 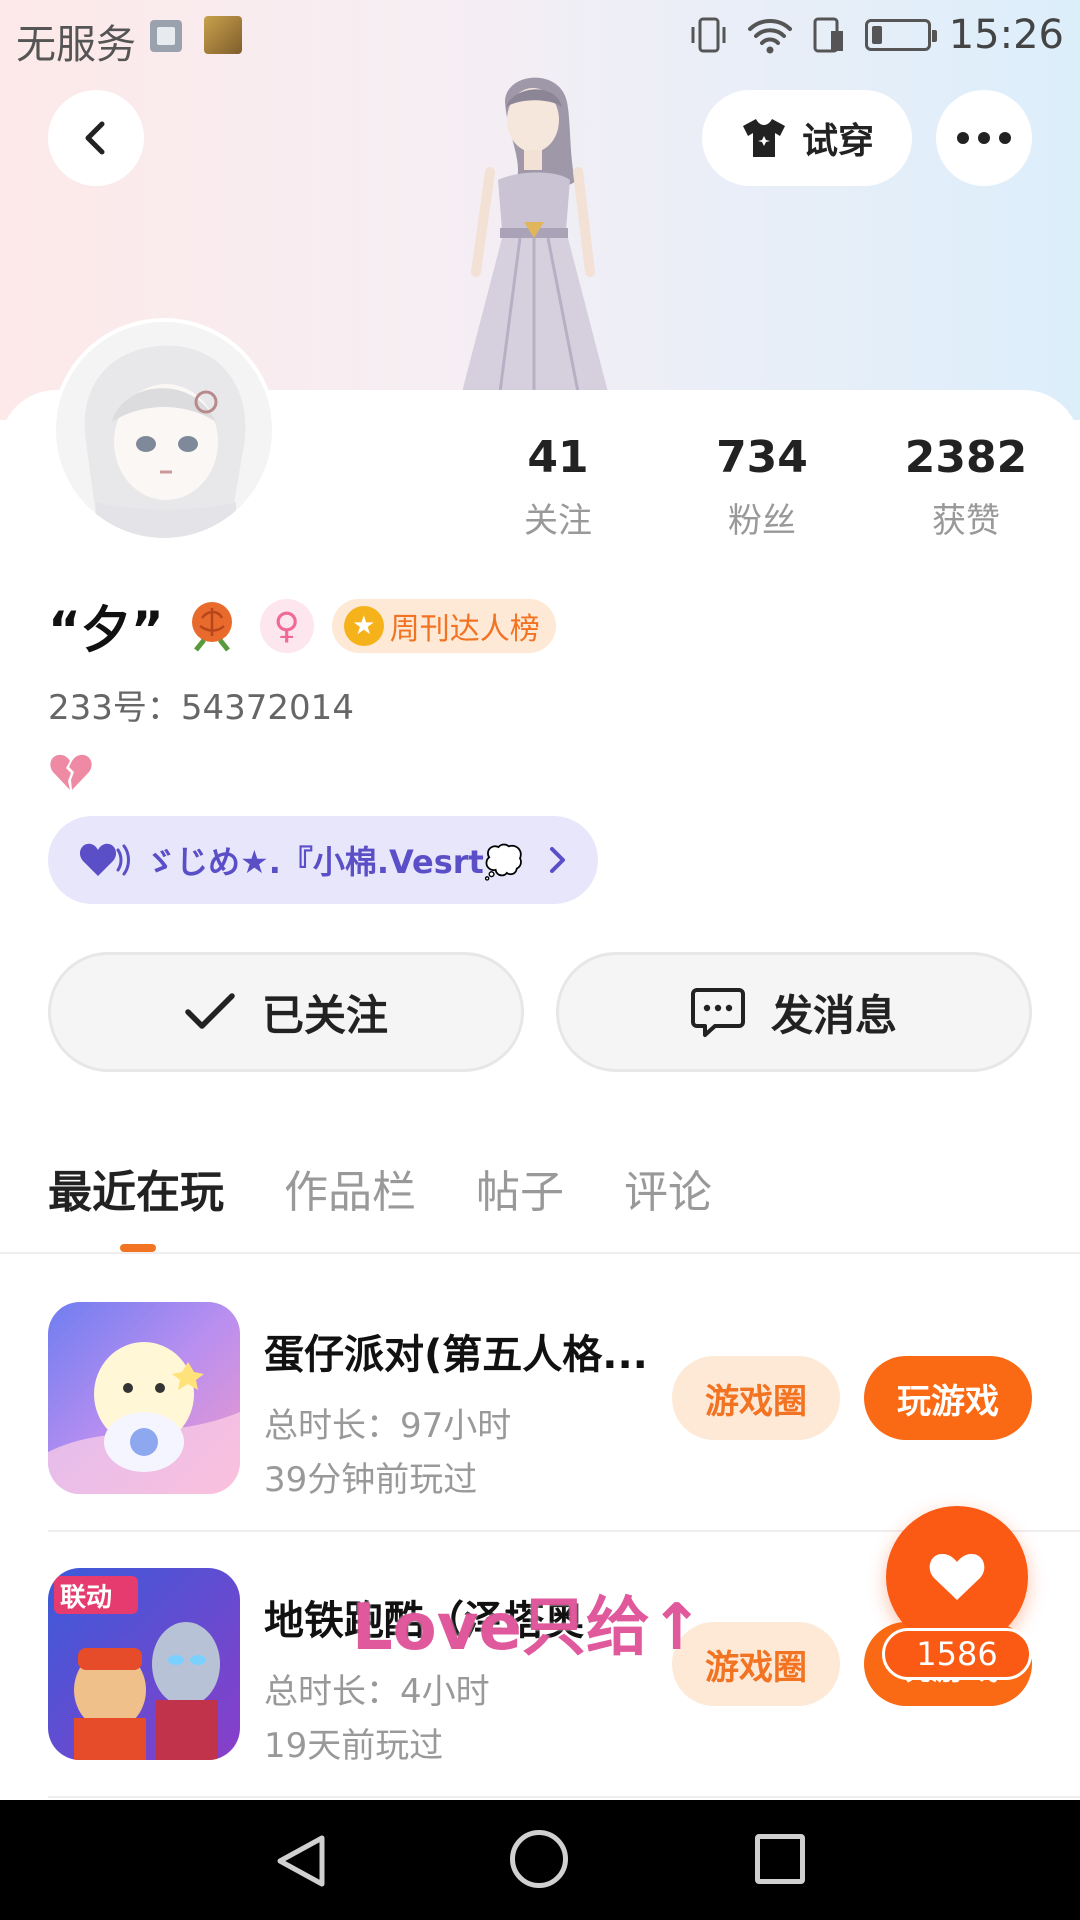 What do you see at coordinates (762, 457) in the screenshot?
I see `stat-value: 734` at bounding box center [762, 457].